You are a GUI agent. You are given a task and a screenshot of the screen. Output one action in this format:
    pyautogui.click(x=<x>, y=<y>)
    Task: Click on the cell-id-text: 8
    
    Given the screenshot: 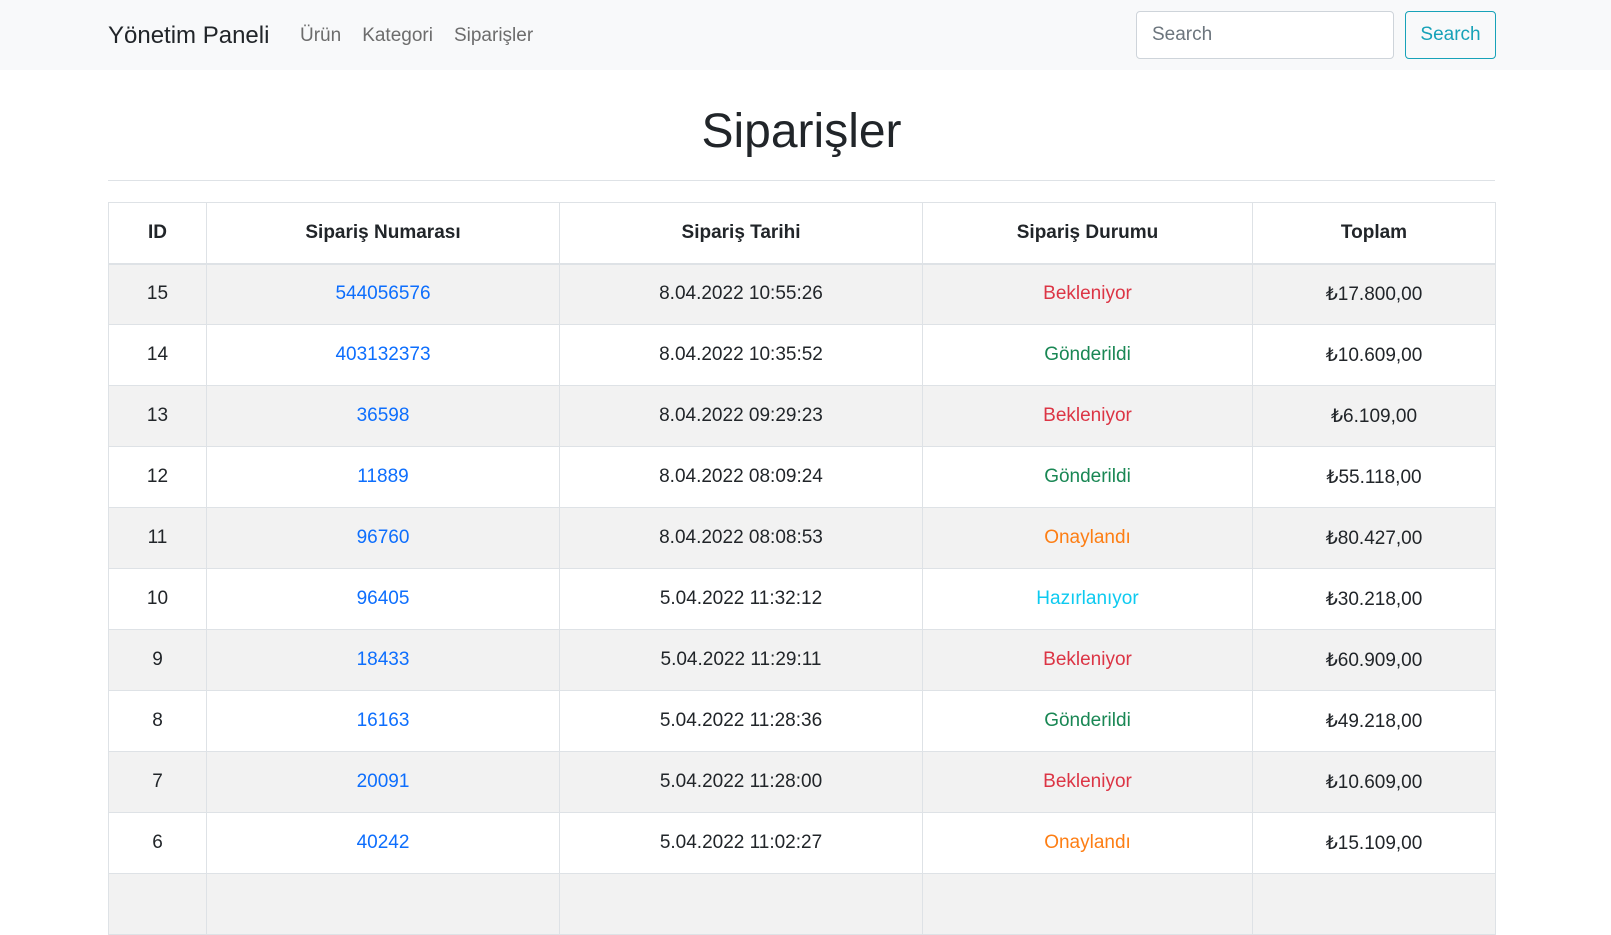 What is the action you would take?
    pyautogui.click(x=157, y=720)
    